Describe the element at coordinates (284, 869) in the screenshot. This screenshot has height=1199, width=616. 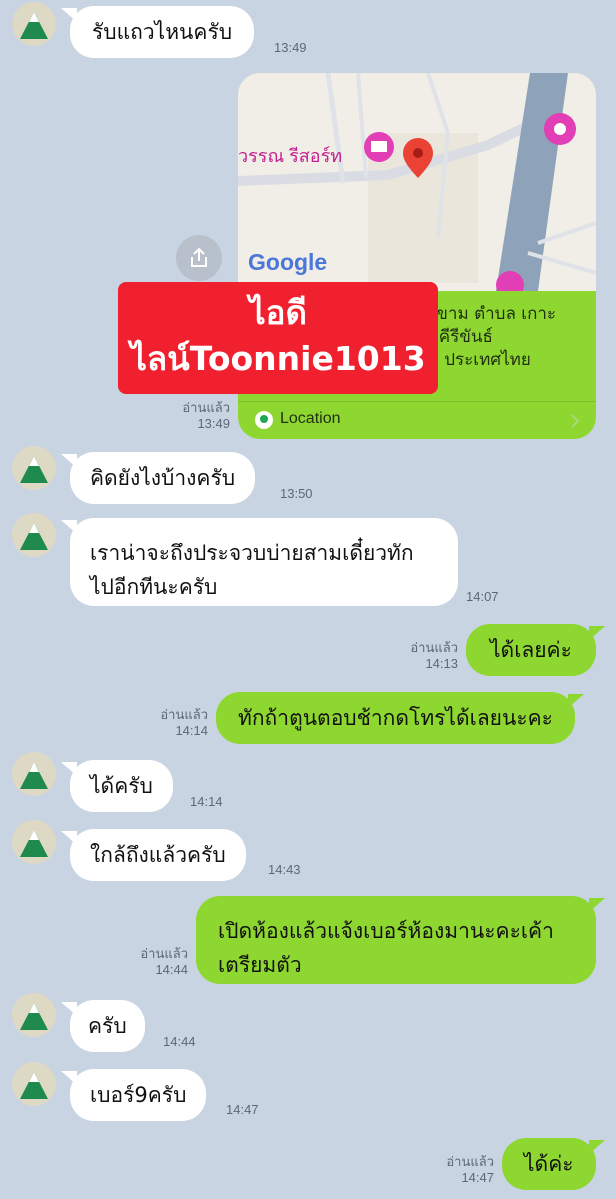
I see `message-time: 14:43` at that location.